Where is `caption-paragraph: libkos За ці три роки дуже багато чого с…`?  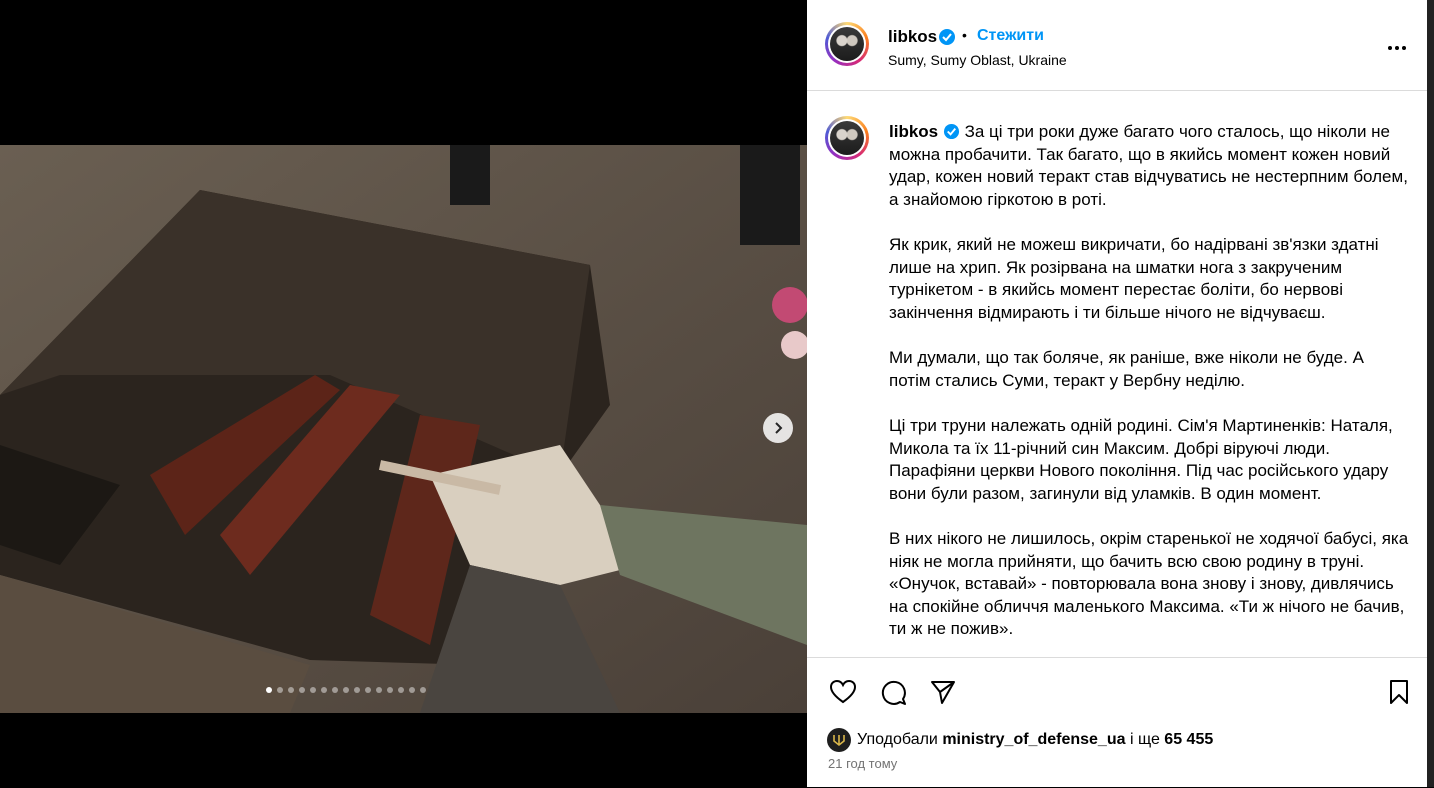
caption-paragraph: libkos За ці три роки дуже багато чого с… is located at coordinates (1149, 166).